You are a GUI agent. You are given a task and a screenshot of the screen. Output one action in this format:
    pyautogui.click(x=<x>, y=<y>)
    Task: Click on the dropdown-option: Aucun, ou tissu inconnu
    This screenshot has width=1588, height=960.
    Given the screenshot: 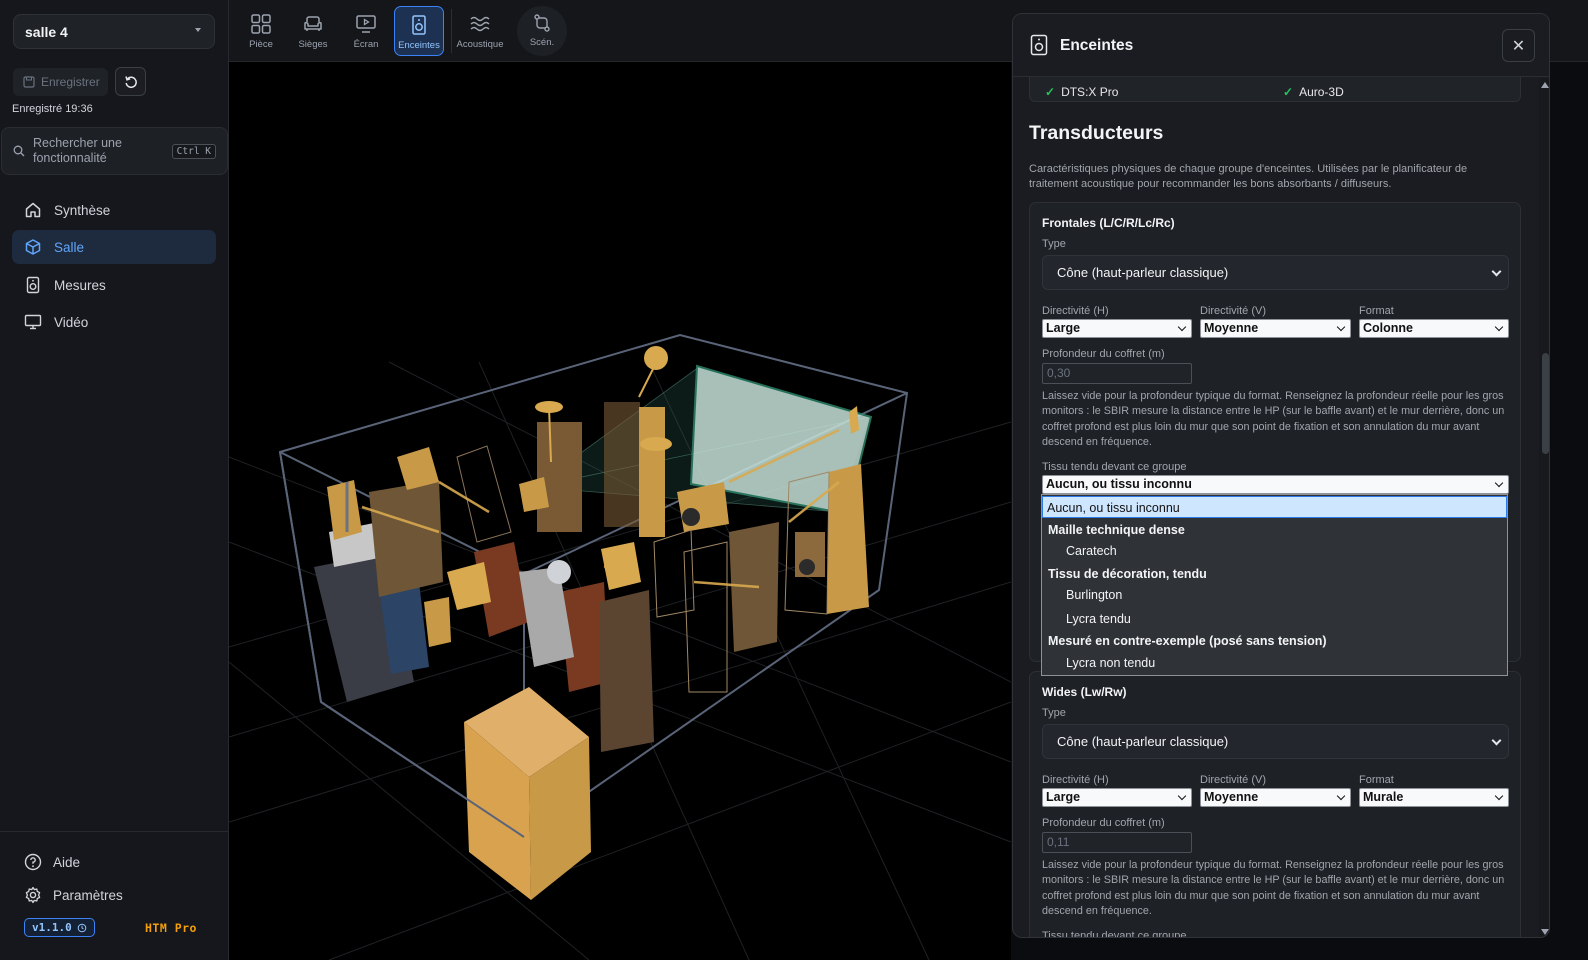 What is the action you would take?
    pyautogui.click(x=1274, y=507)
    